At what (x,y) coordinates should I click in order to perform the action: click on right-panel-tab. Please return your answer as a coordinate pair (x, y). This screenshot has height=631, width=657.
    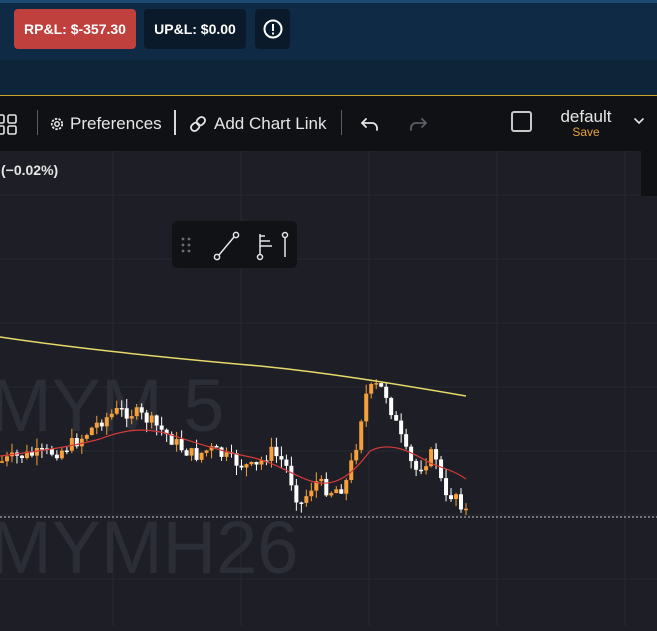
    Looking at the image, I should click on (649, 173).